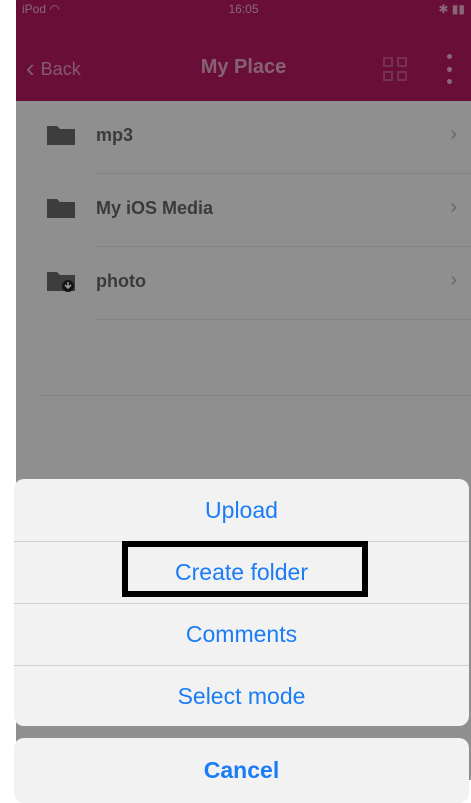 The height and width of the screenshot is (803, 471). I want to click on cancel-panel: Cancel, so click(241, 770).